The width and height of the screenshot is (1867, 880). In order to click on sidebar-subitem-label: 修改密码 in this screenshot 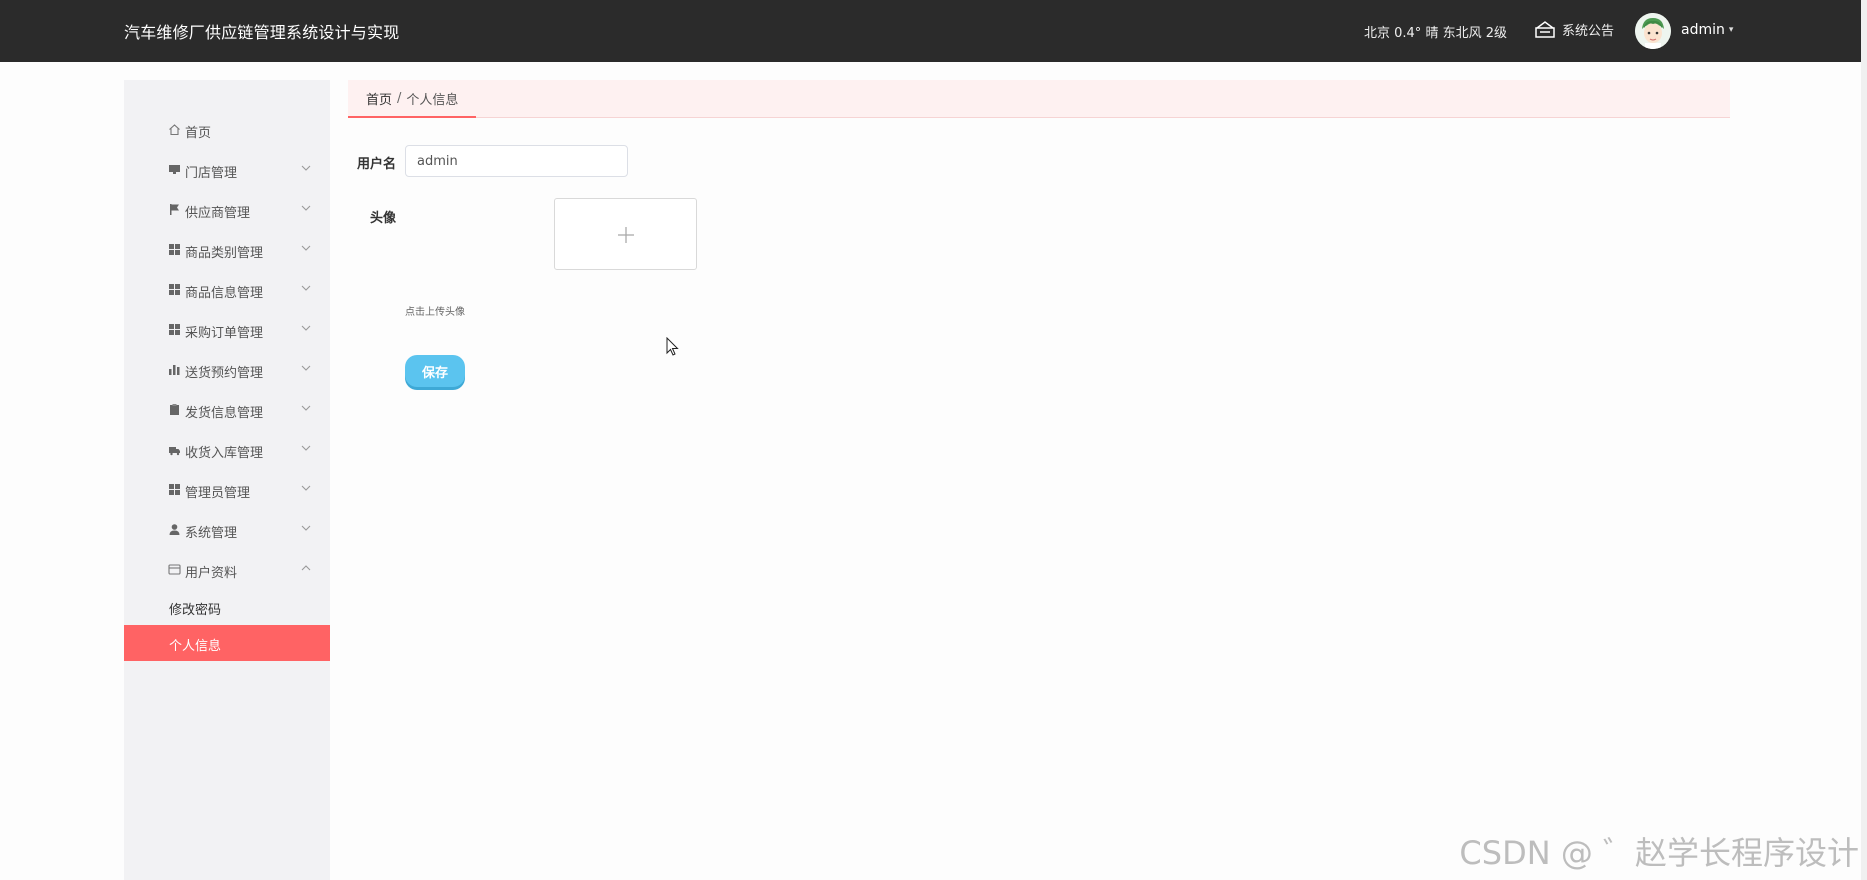, I will do `click(195, 610)`.